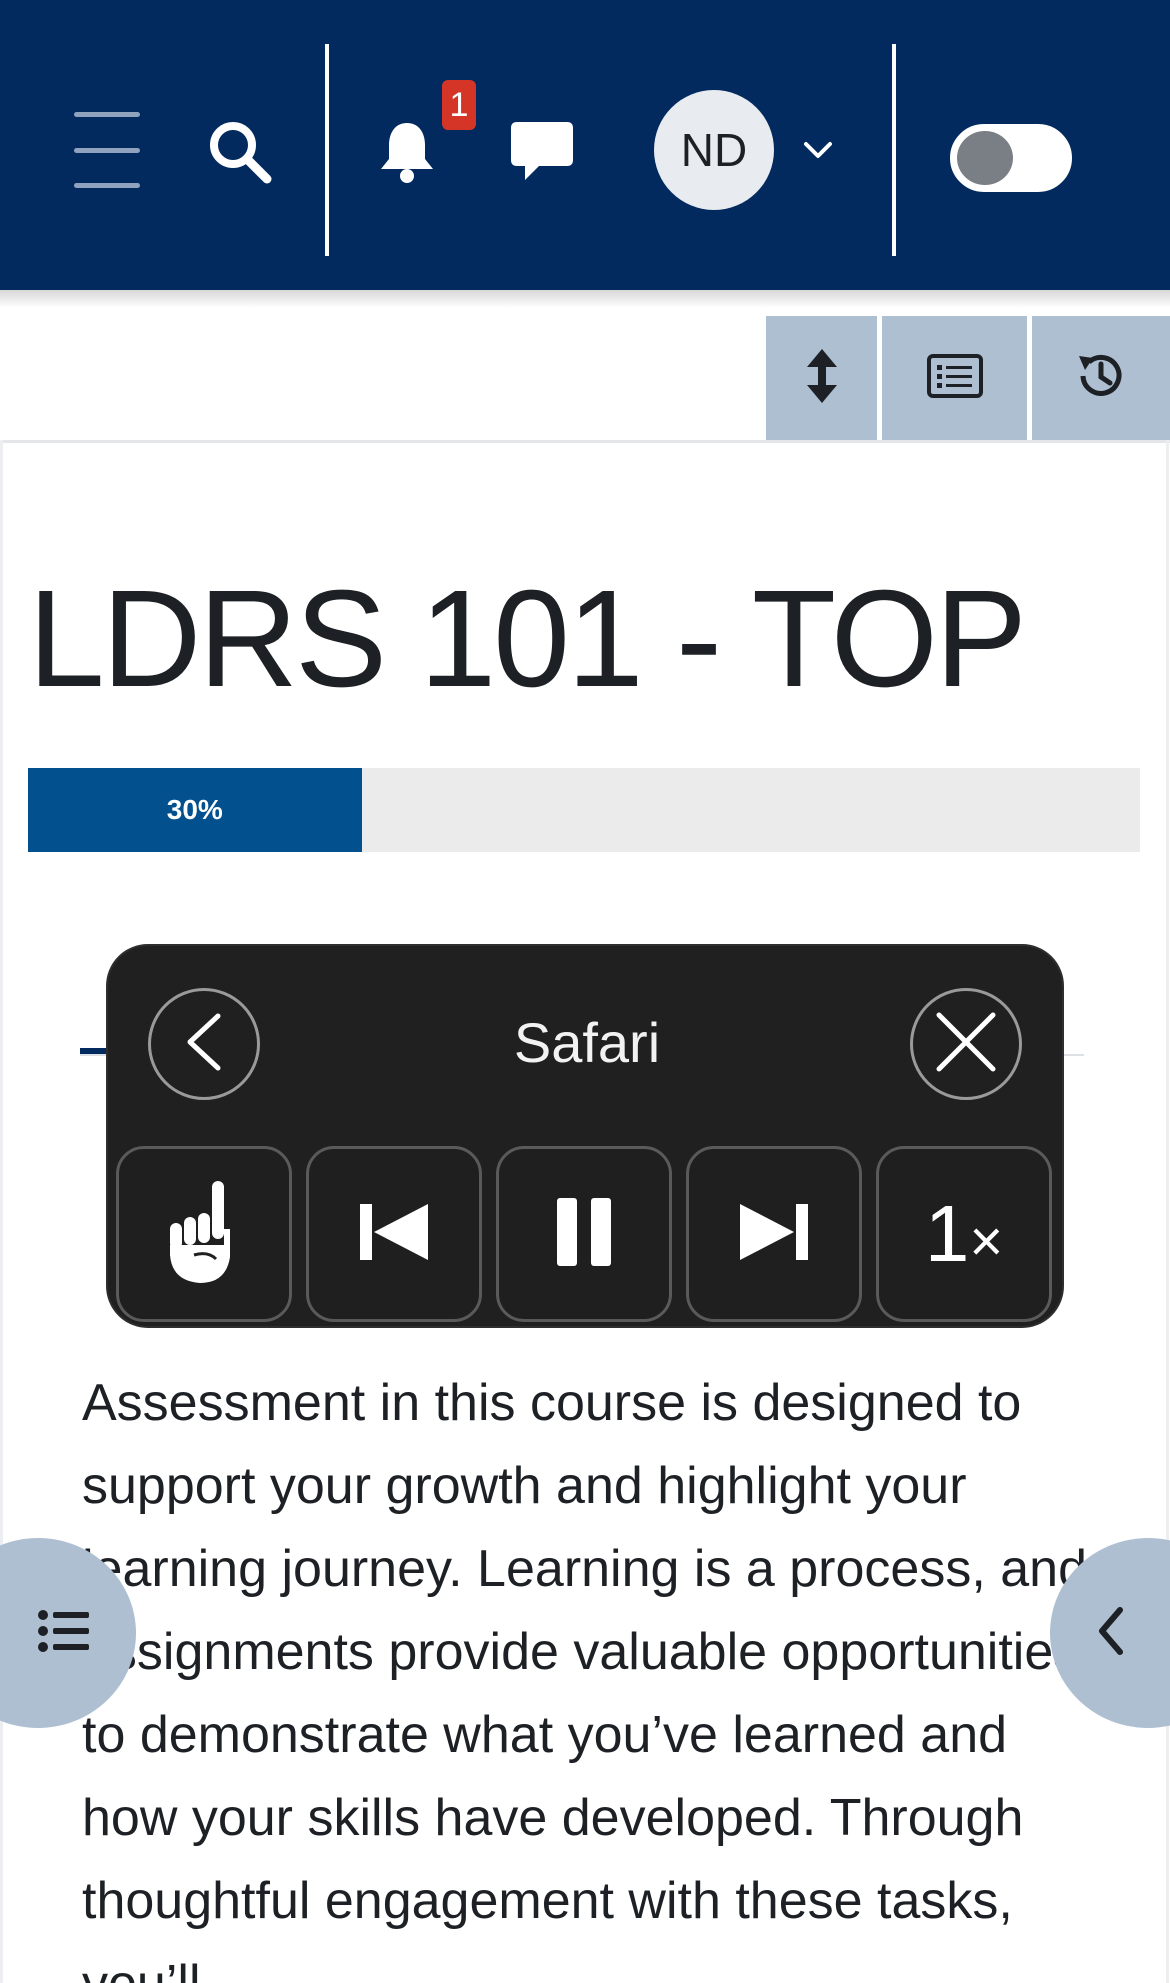  Describe the element at coordinates (585, 145) in the screenshot. I see `top-navbar: 1 ND` at that location.